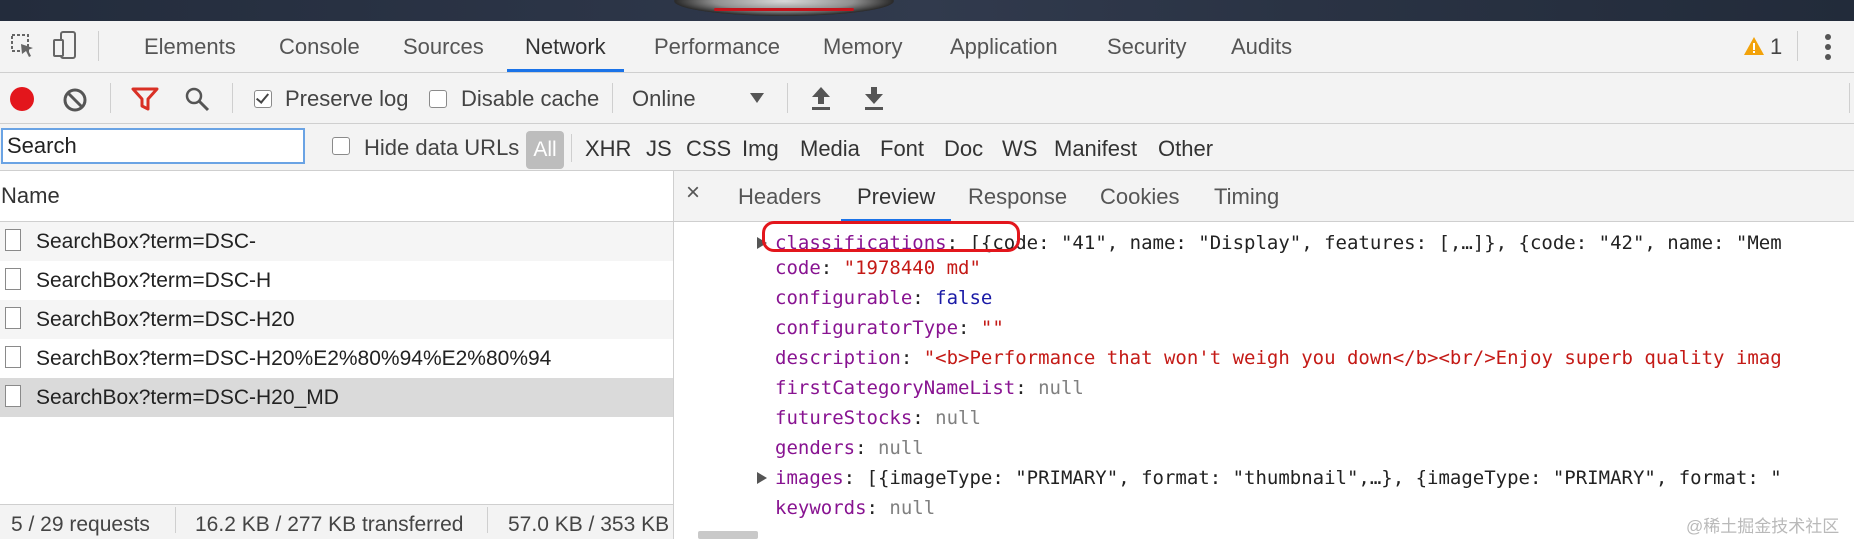 The image size is (1854, 539). What do you see at coordinates (23, 46) in the screenshot?
I see `inspect-element-icon` at bounding box center [23, 46].